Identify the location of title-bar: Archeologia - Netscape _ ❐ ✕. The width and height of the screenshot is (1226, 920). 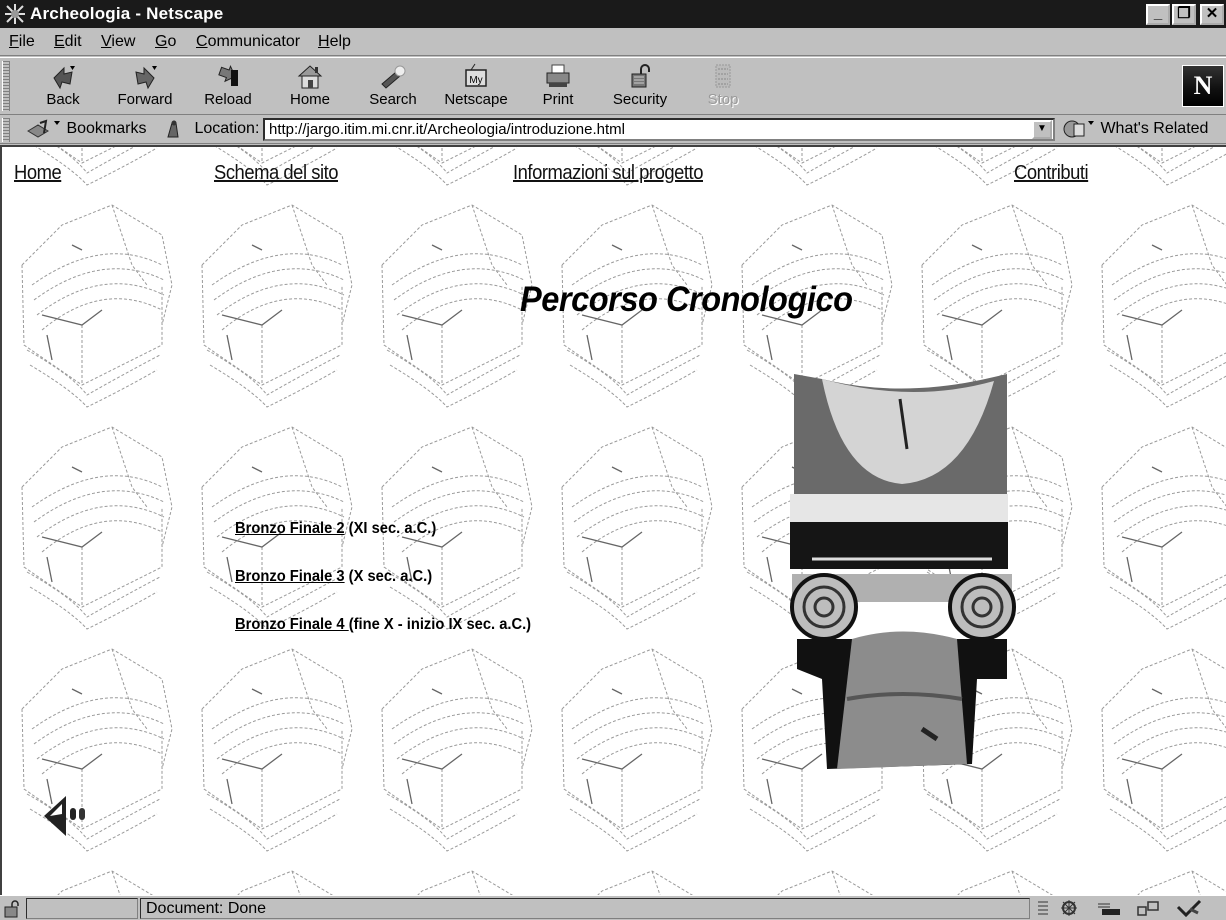
(613, 14).